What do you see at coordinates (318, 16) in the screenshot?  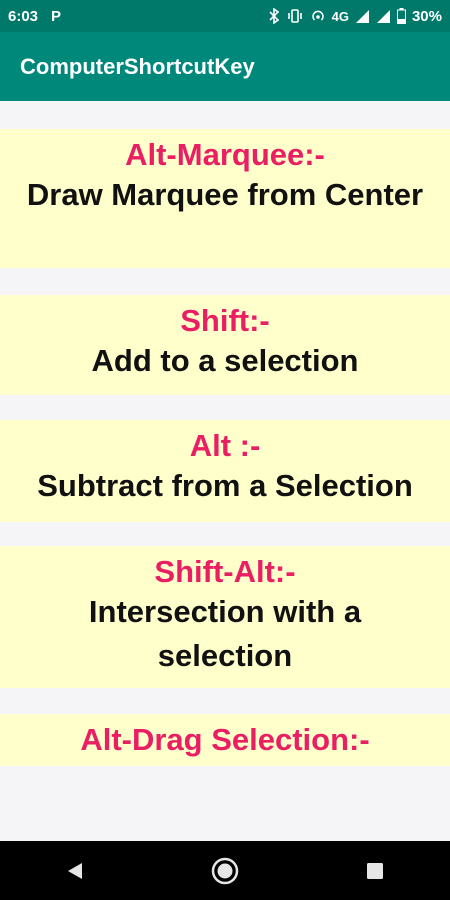 I see `hotspot-icon` at bounding box center [318, 16].